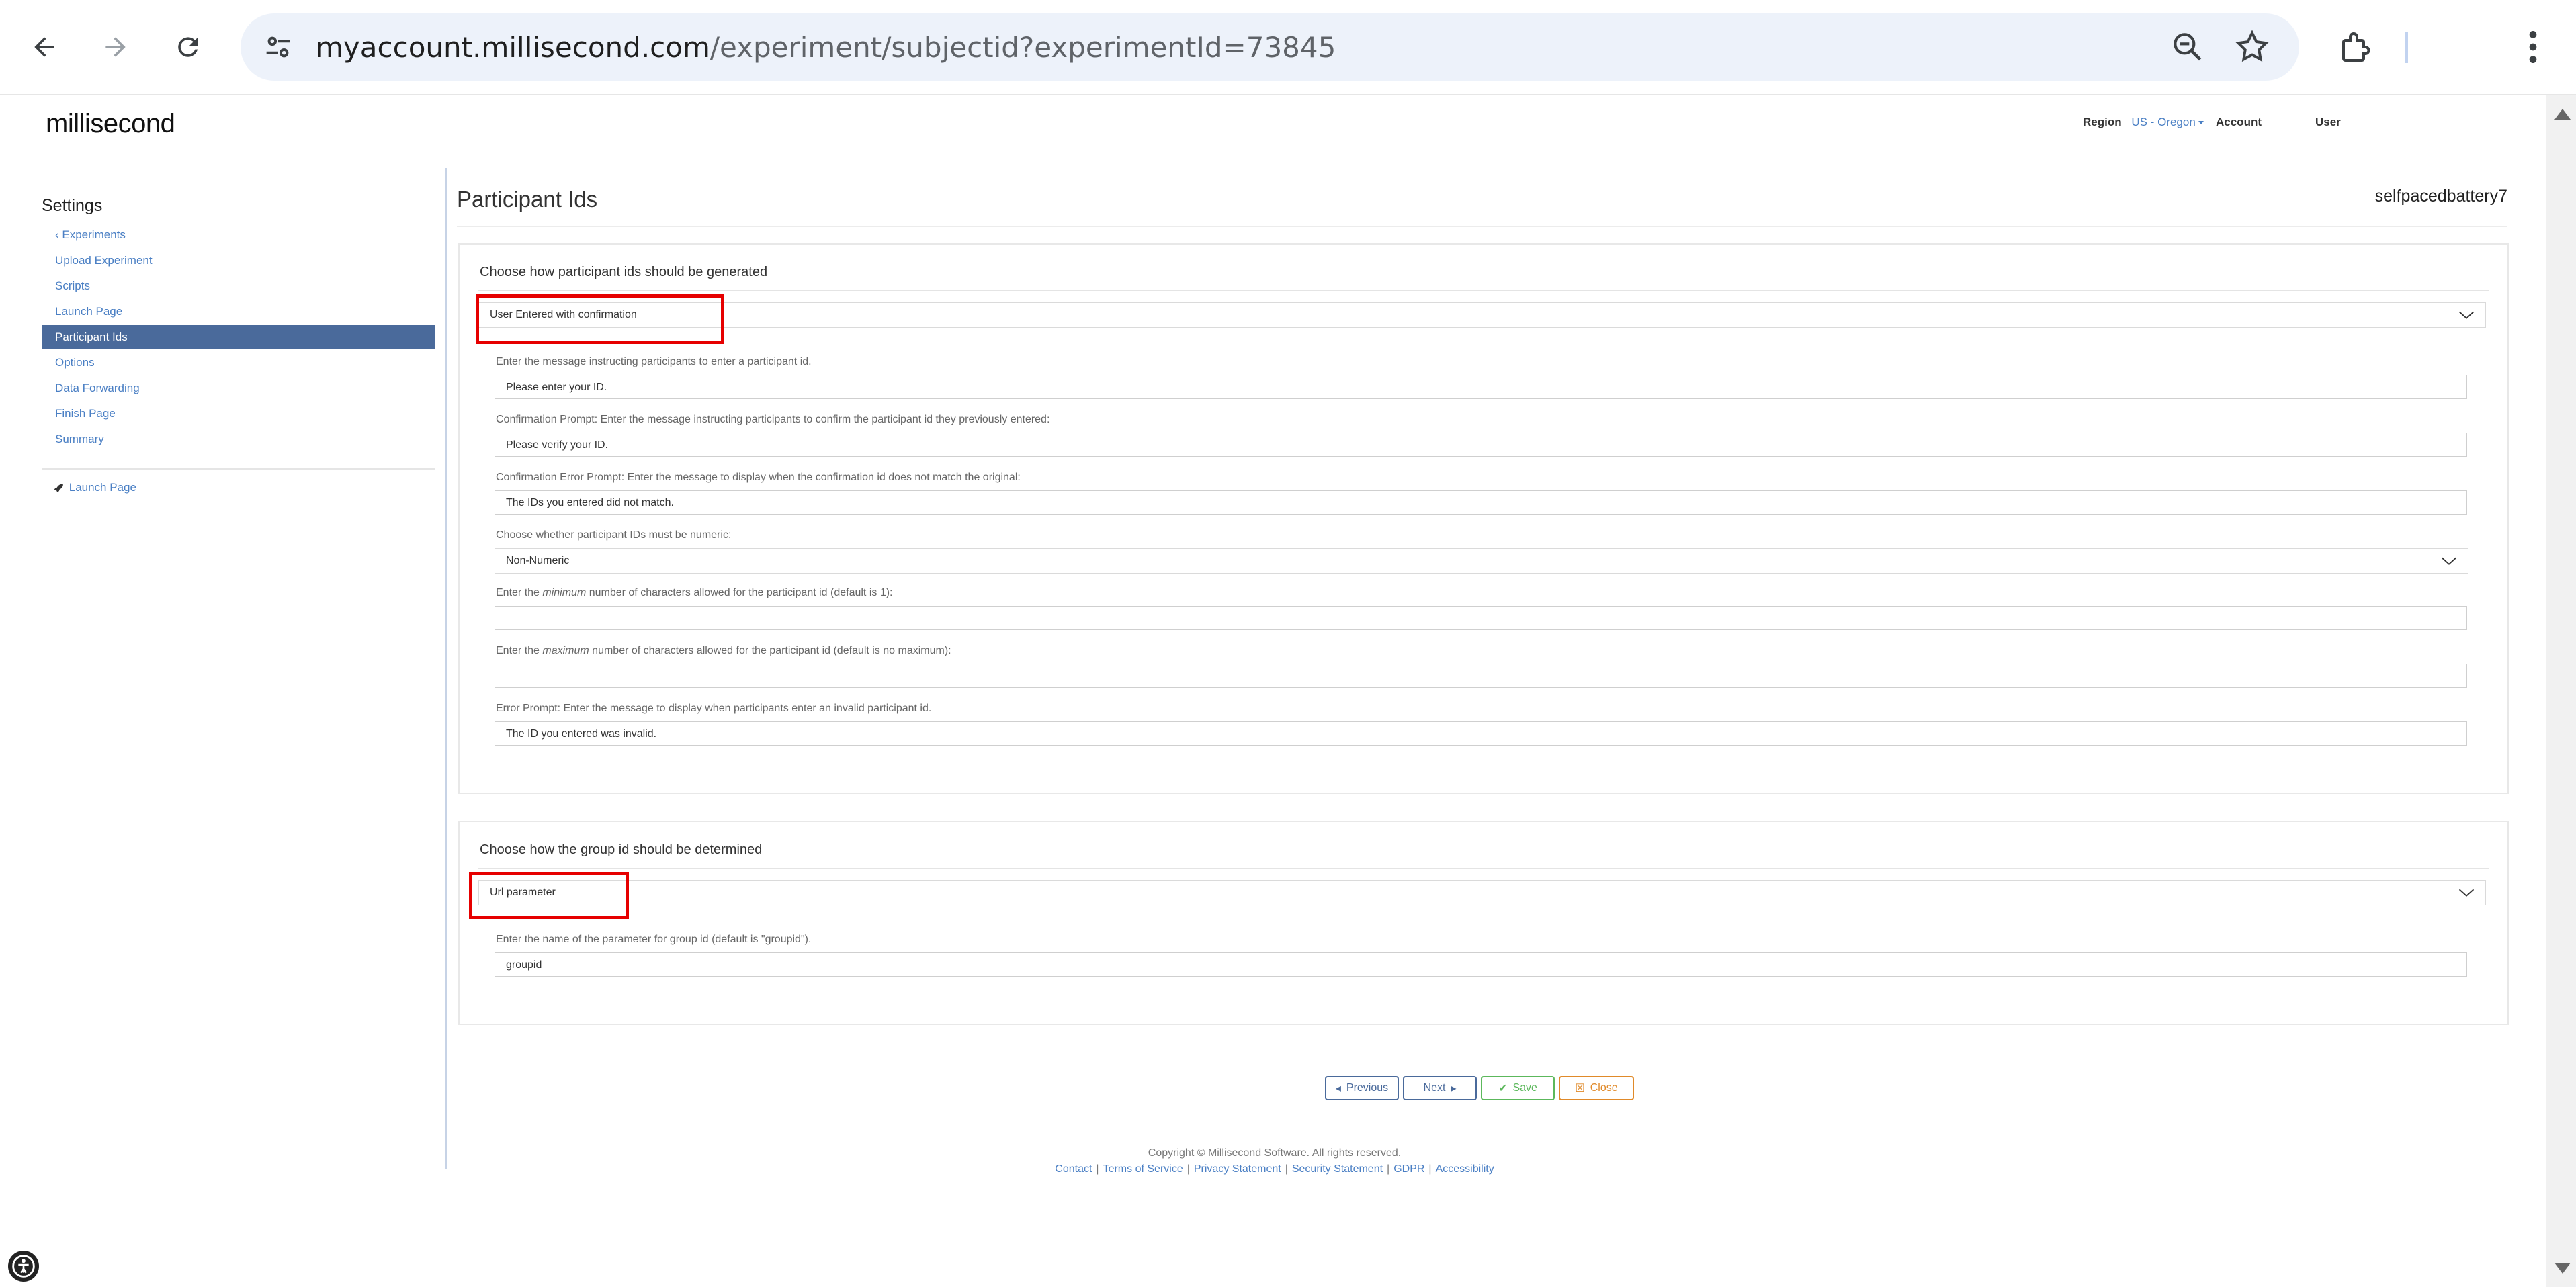  I want to click on save-button: ✔ Save, so click(1518, 1088).